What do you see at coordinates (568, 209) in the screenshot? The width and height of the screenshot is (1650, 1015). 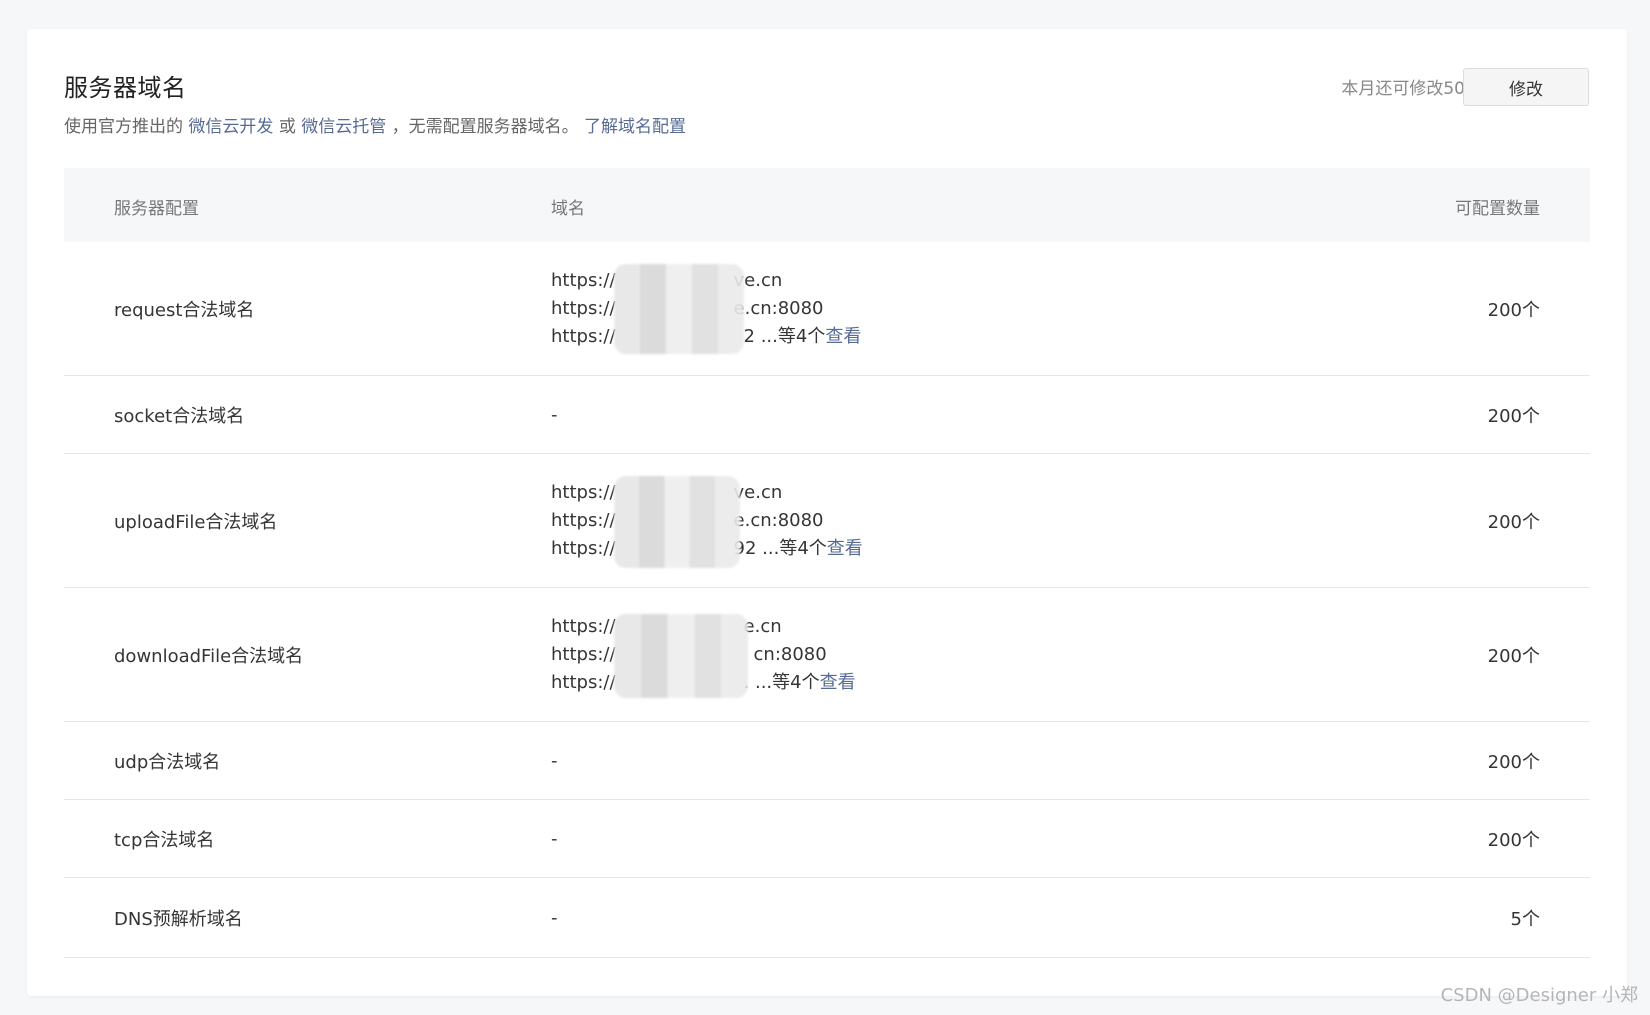 I see `col-domain: 域名` at bounding box center [568, 209].